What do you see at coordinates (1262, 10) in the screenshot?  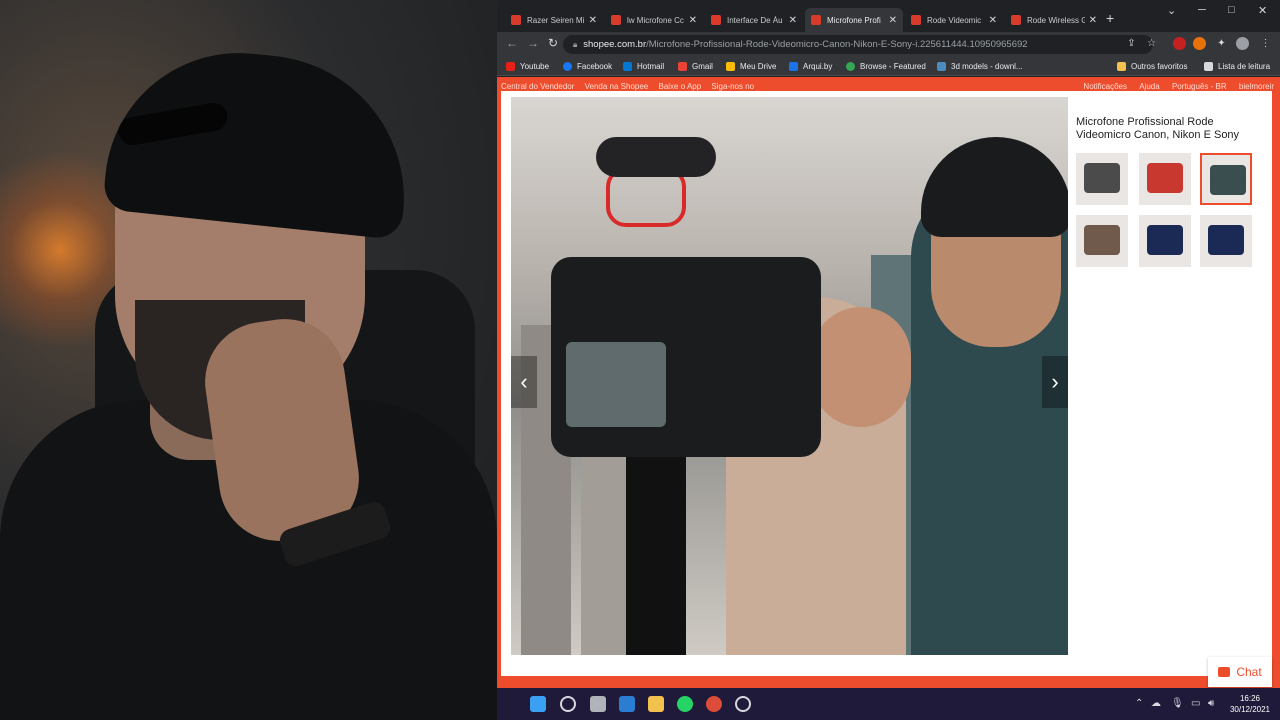 I see `close-window-icon: ✕` at bounding box center [1262, 10].